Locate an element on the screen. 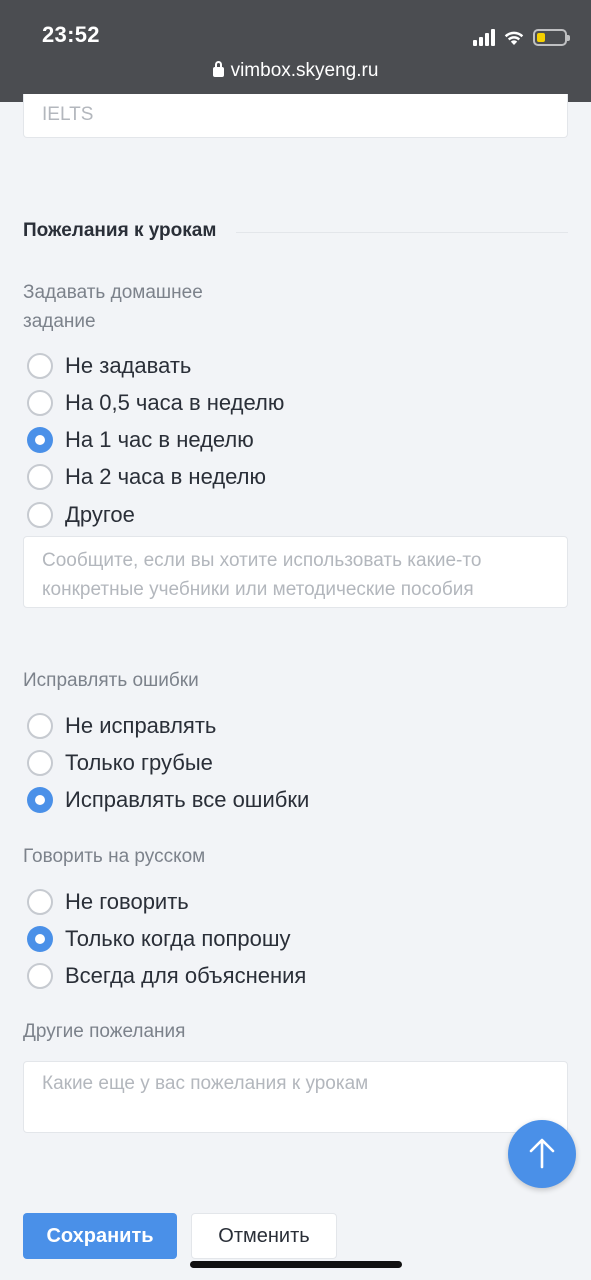  homework-option-one-hour: На 1 час в неделю is located at coordinates (140, 440).